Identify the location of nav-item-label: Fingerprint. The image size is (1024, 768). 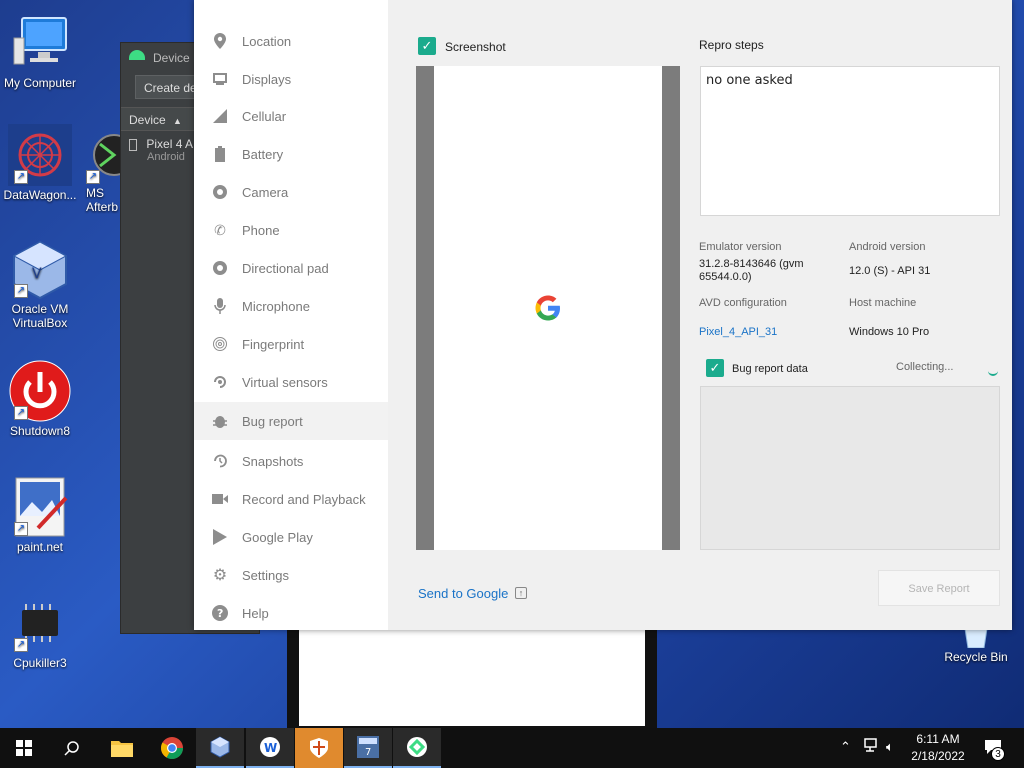
(273, 344).